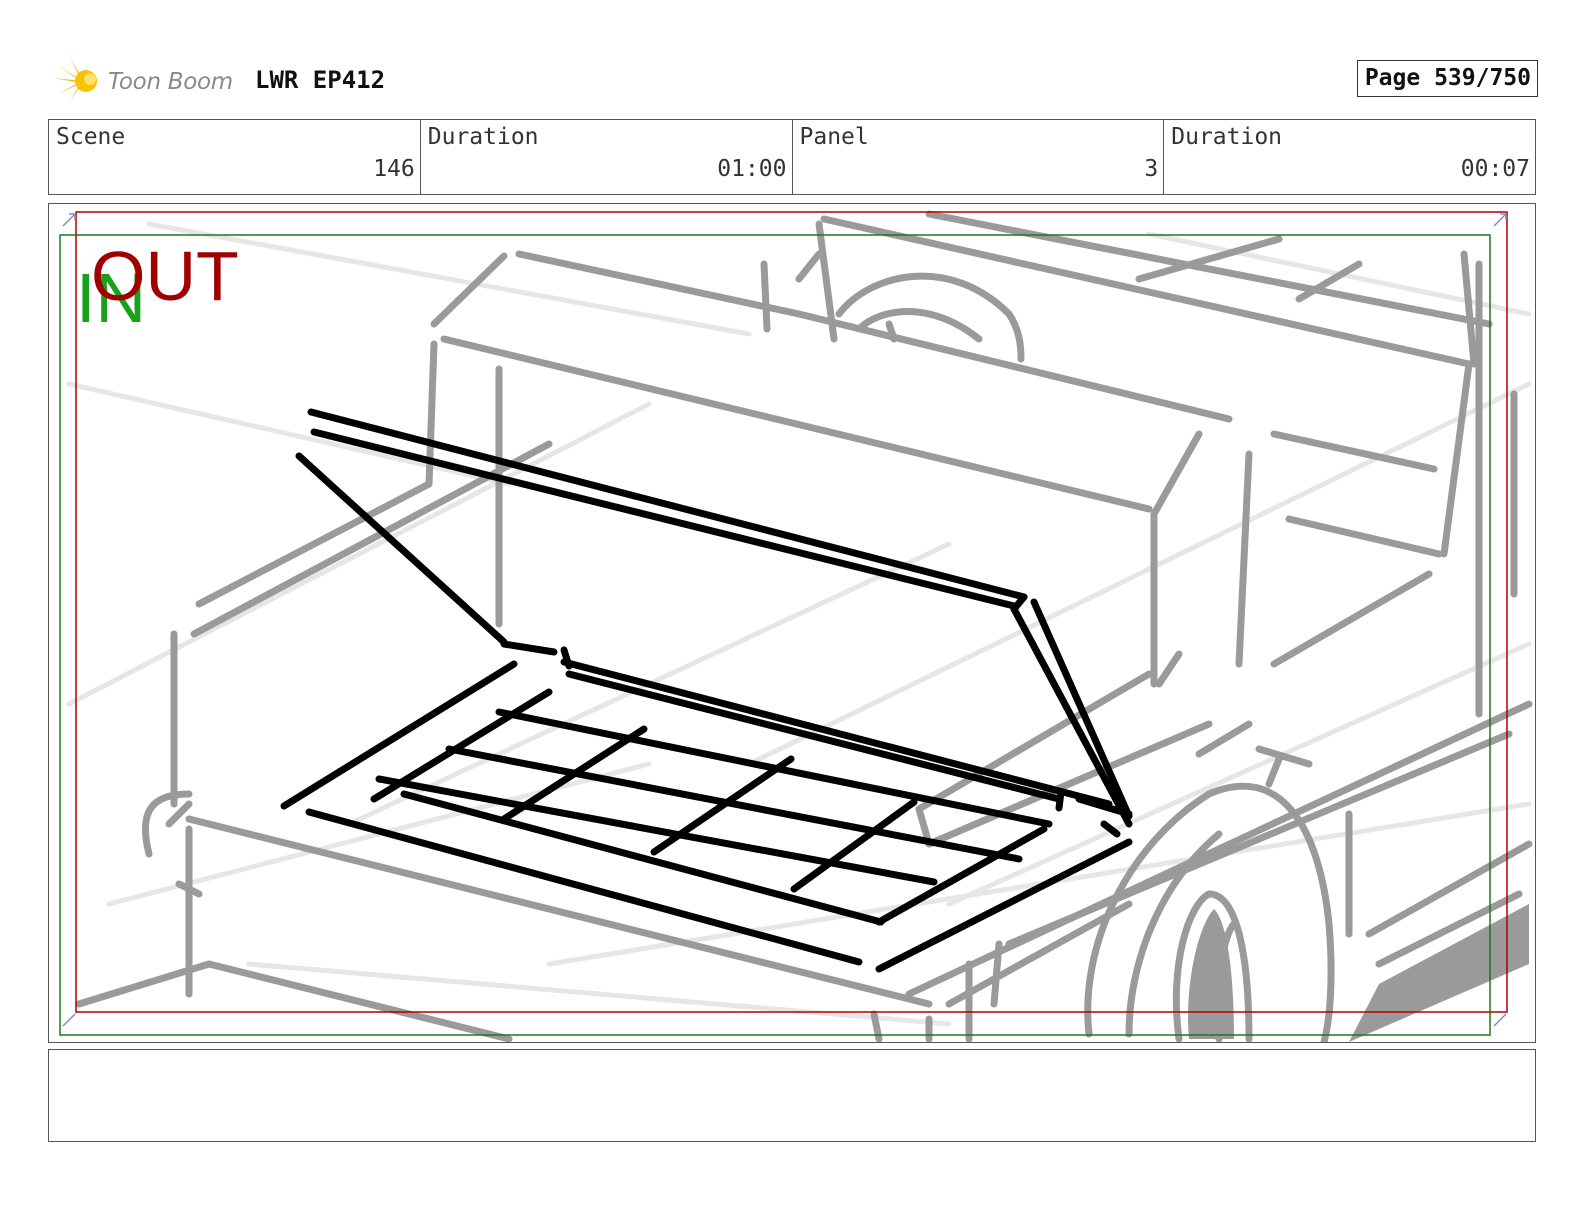 This screenshot has width=1584, height=1224. What do you see at coordinates (165, 276) in the screenshot?
I see `out-mark: OUT` at bounding box center [165, 276].